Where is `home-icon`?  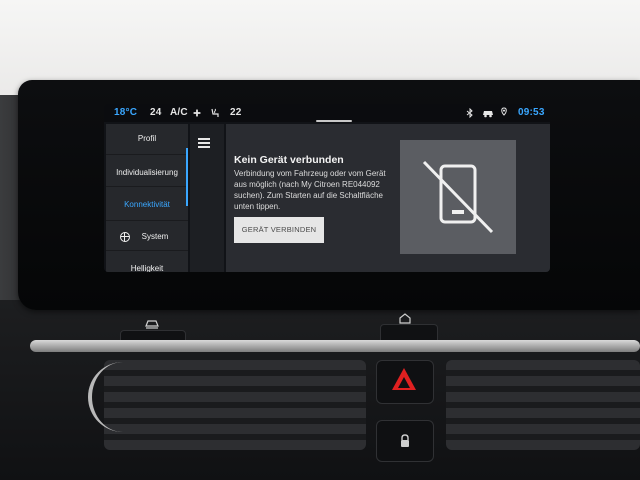
home-icon is located at coordinates (405, 318).